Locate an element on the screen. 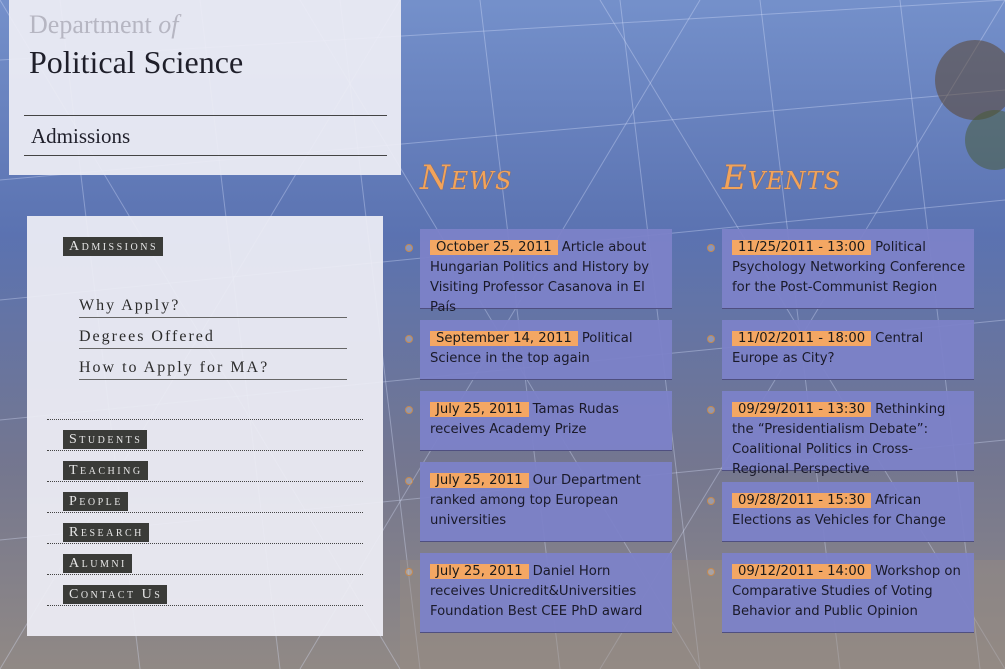 Image resolution: width=1005 pixels, height=669 pixels. department-of-word: of is located at coordinates (168, 24).